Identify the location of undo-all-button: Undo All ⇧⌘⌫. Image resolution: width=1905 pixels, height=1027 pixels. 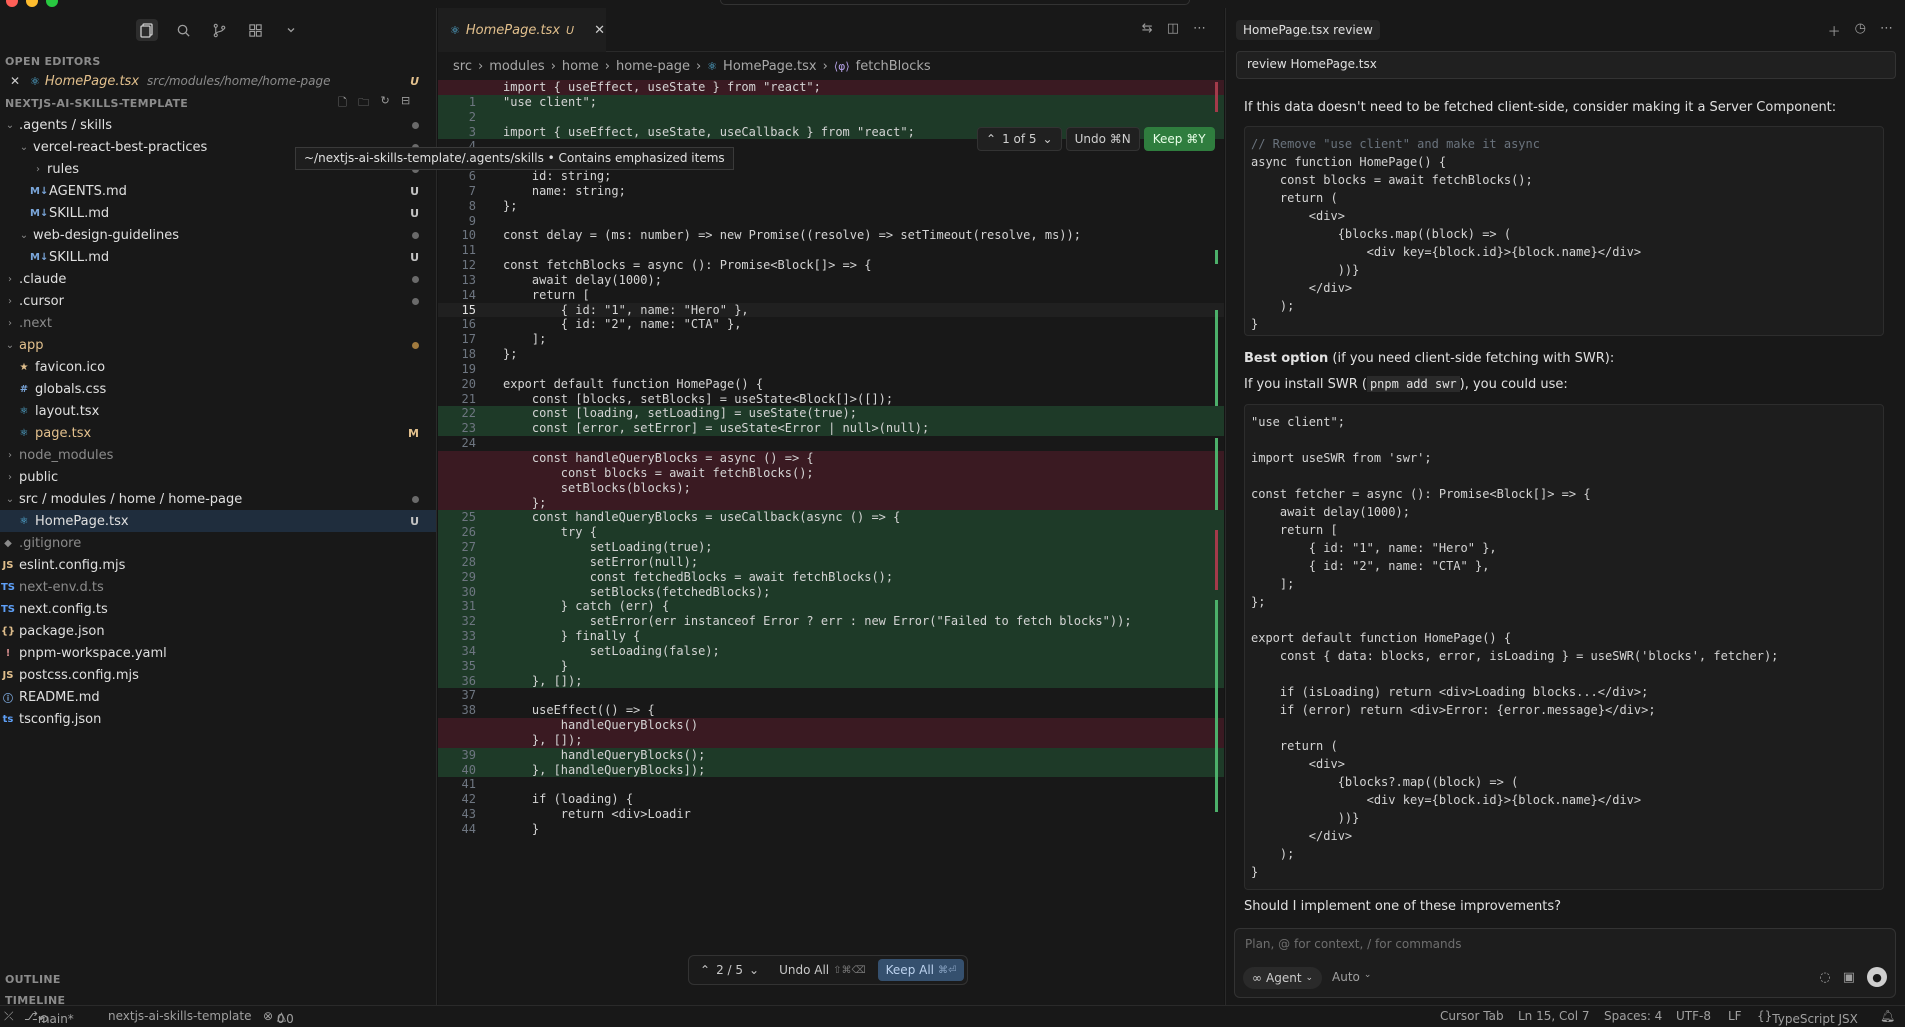
(822, 970).